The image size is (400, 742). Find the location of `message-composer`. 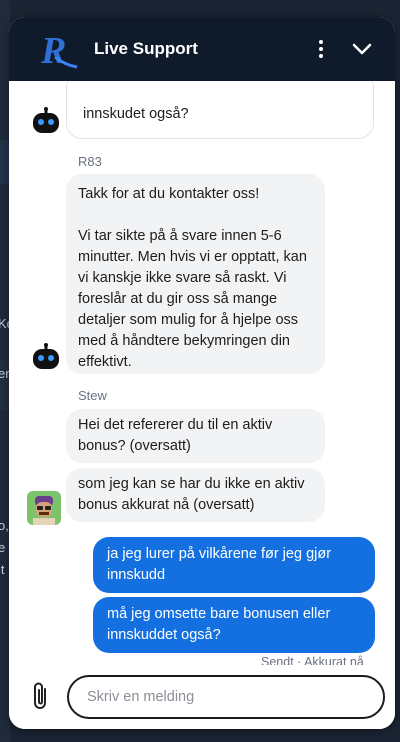

message-composer is located at coordinates (202, 697).